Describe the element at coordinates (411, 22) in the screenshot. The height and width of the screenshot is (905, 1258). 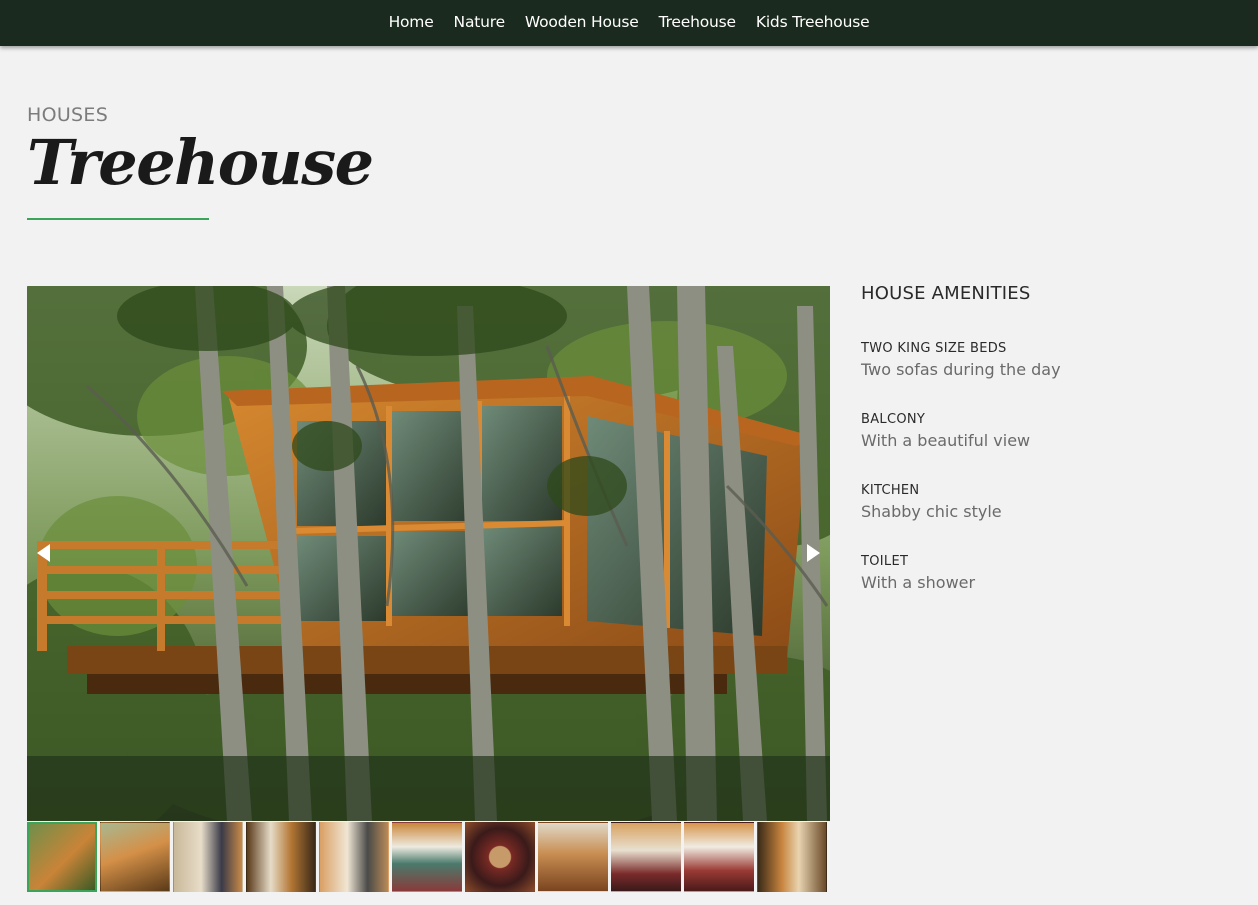
I see `nav-home: Home` at that location.